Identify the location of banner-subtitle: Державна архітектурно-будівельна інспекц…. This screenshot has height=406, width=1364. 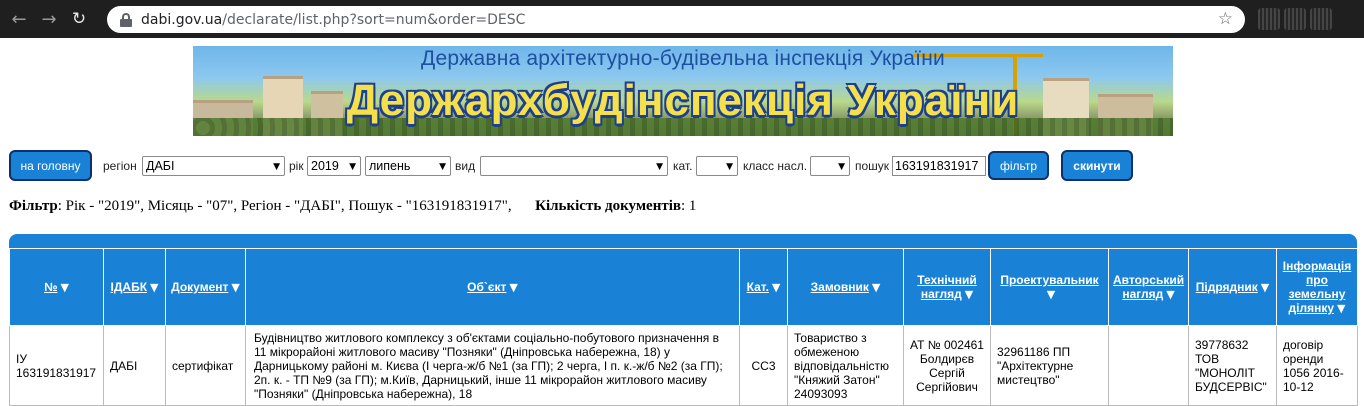
(683, 58).